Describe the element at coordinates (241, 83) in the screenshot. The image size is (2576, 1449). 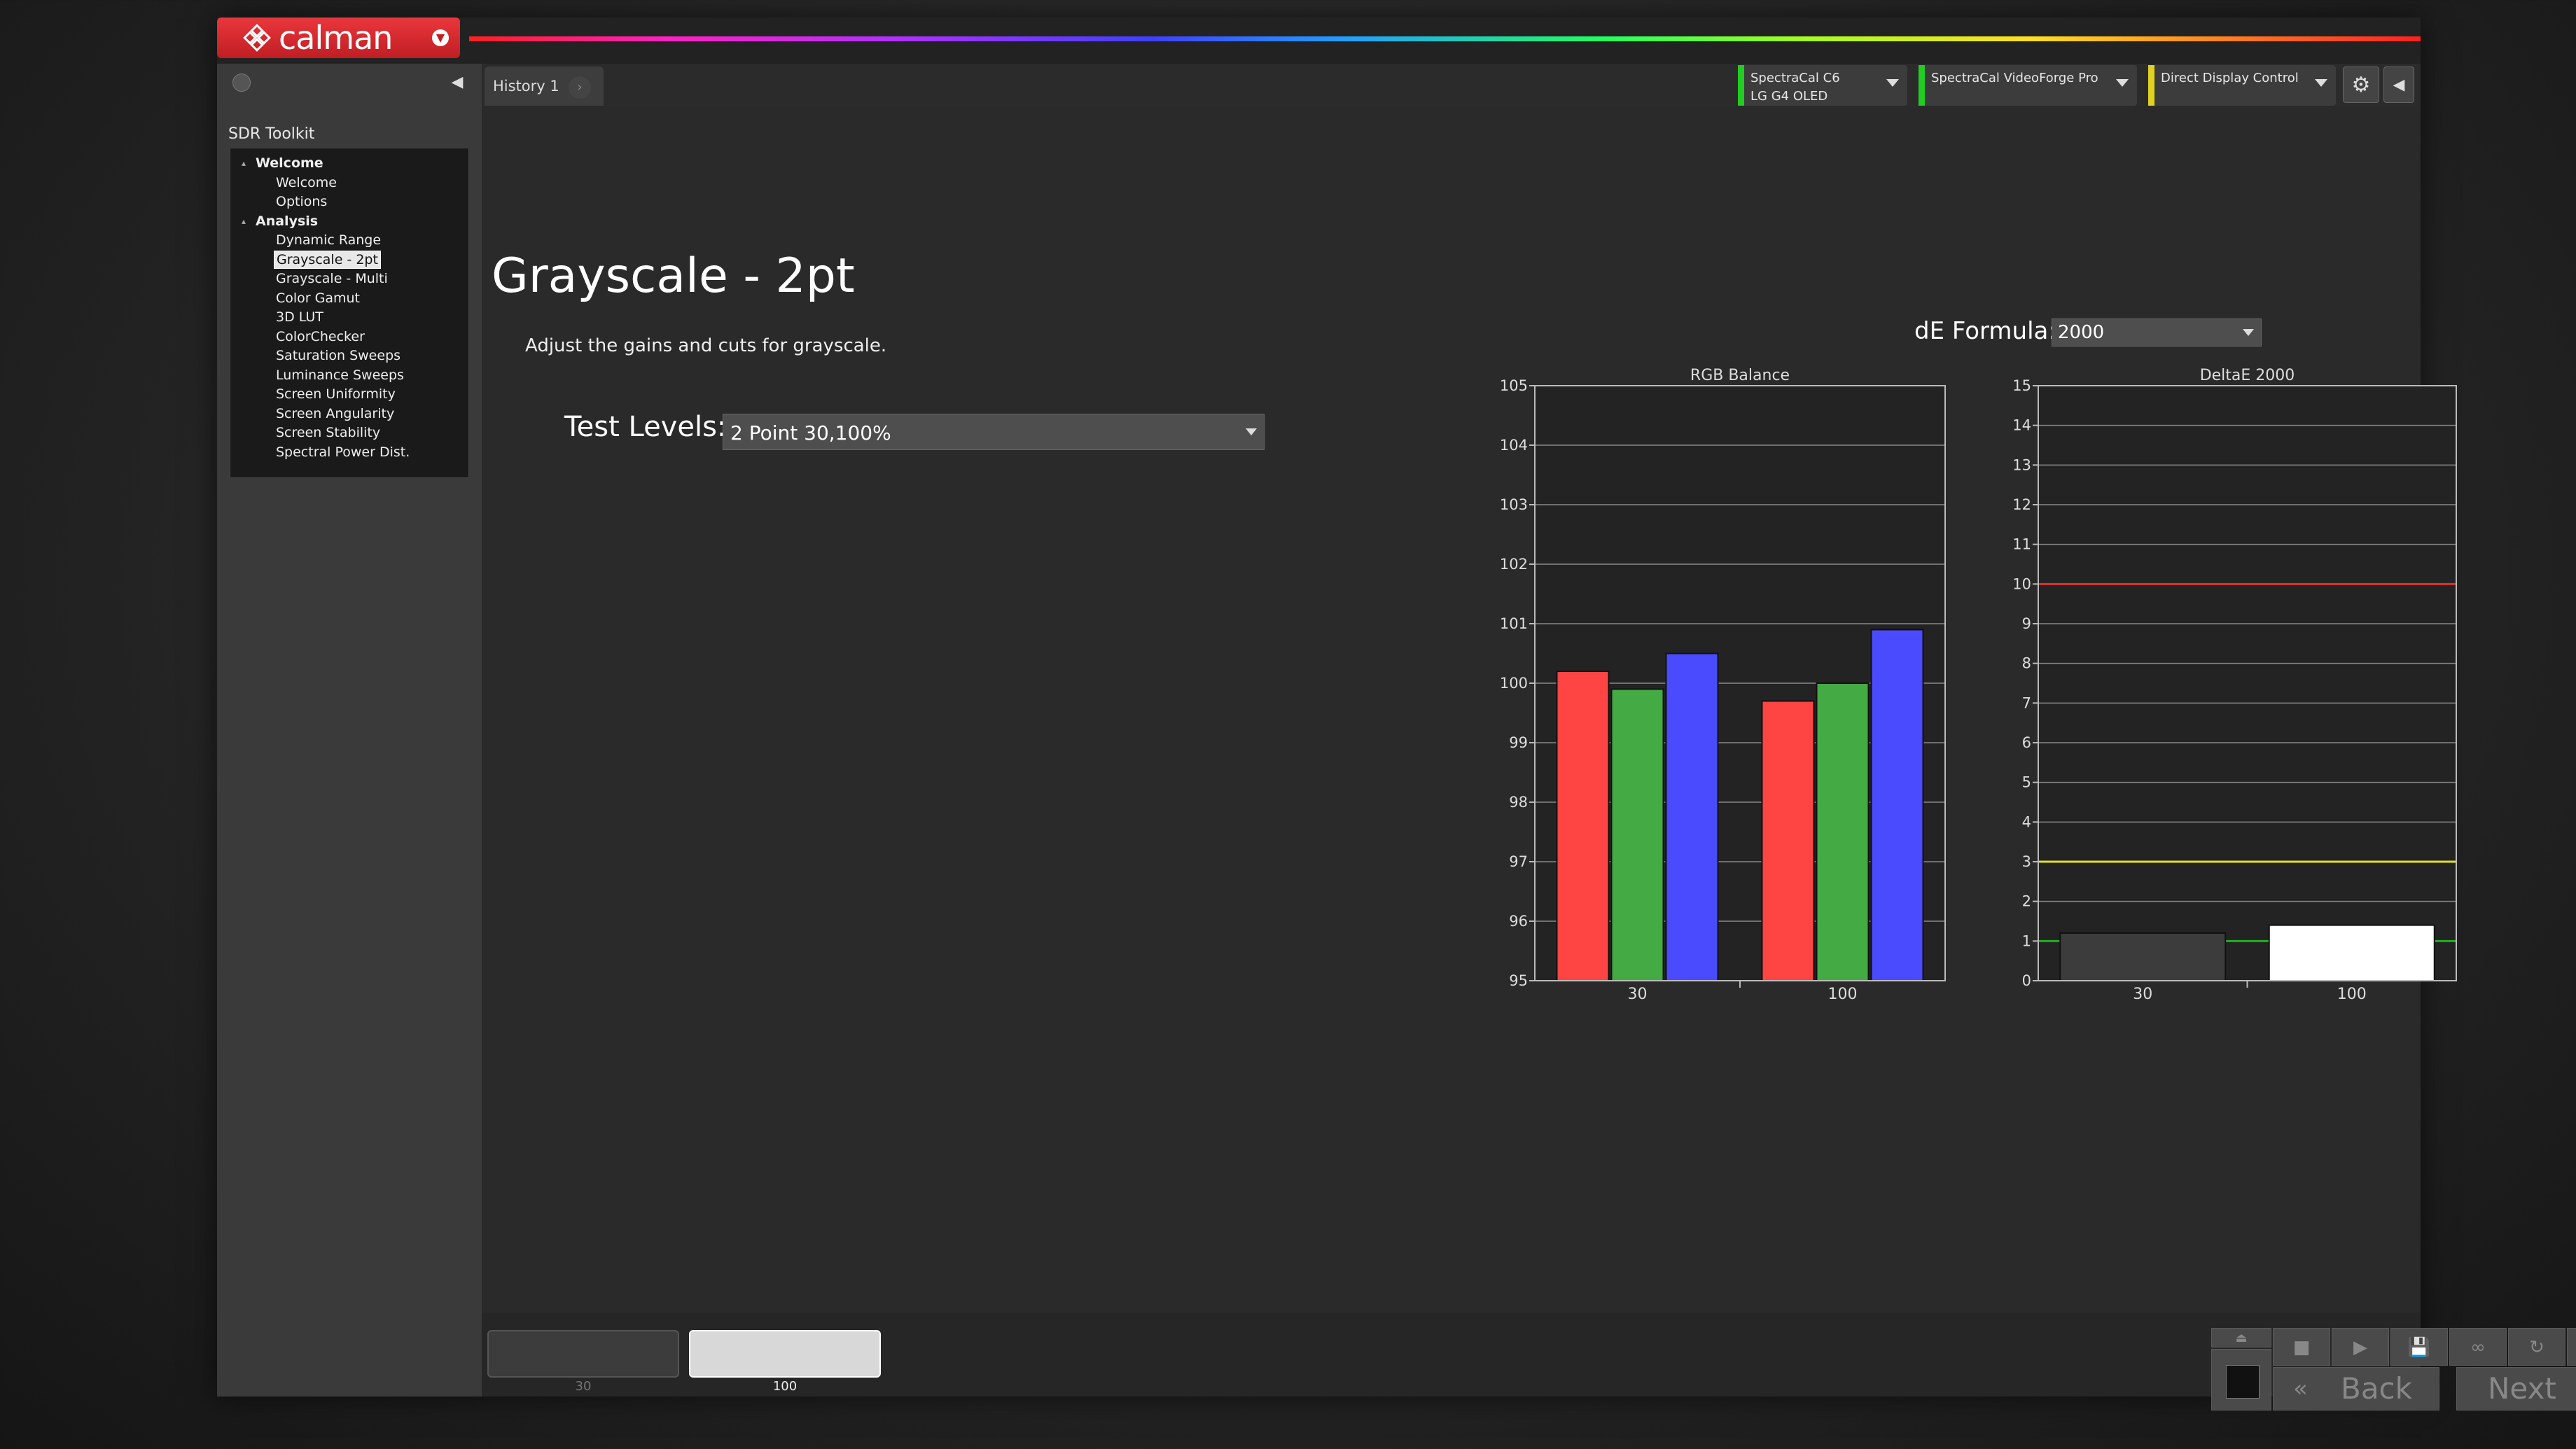
I see `workflow-indicator-icon` at that location.